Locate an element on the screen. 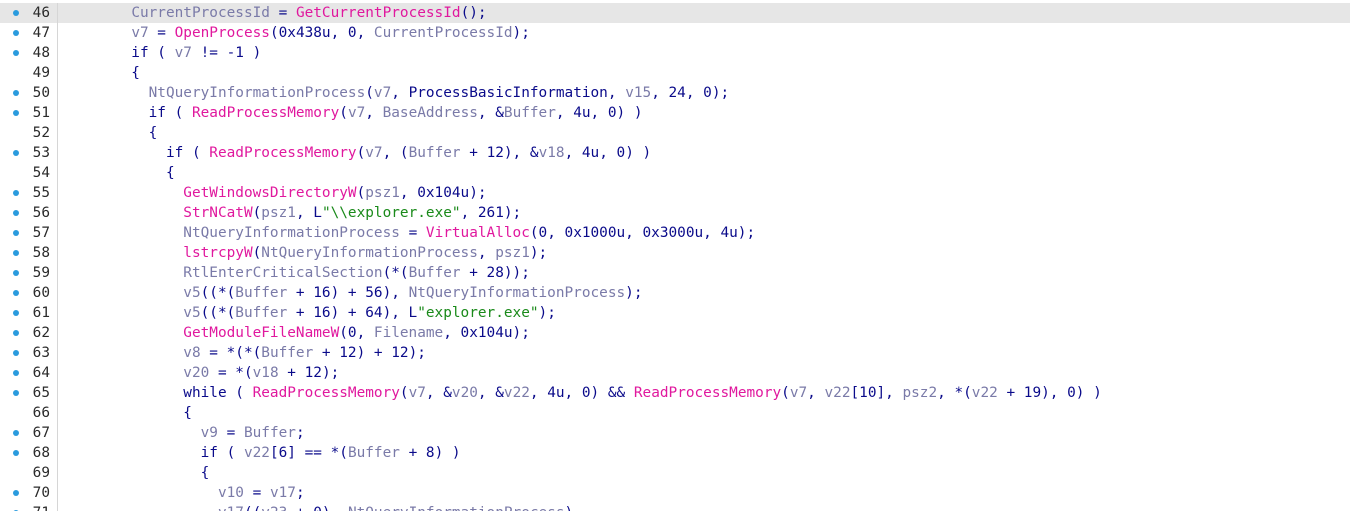 The height and width of the screenshot is (511, 1350). code-line: 63 v8 = *(*(Buffer + 12) + 12); is located at coordinates (675, 353).